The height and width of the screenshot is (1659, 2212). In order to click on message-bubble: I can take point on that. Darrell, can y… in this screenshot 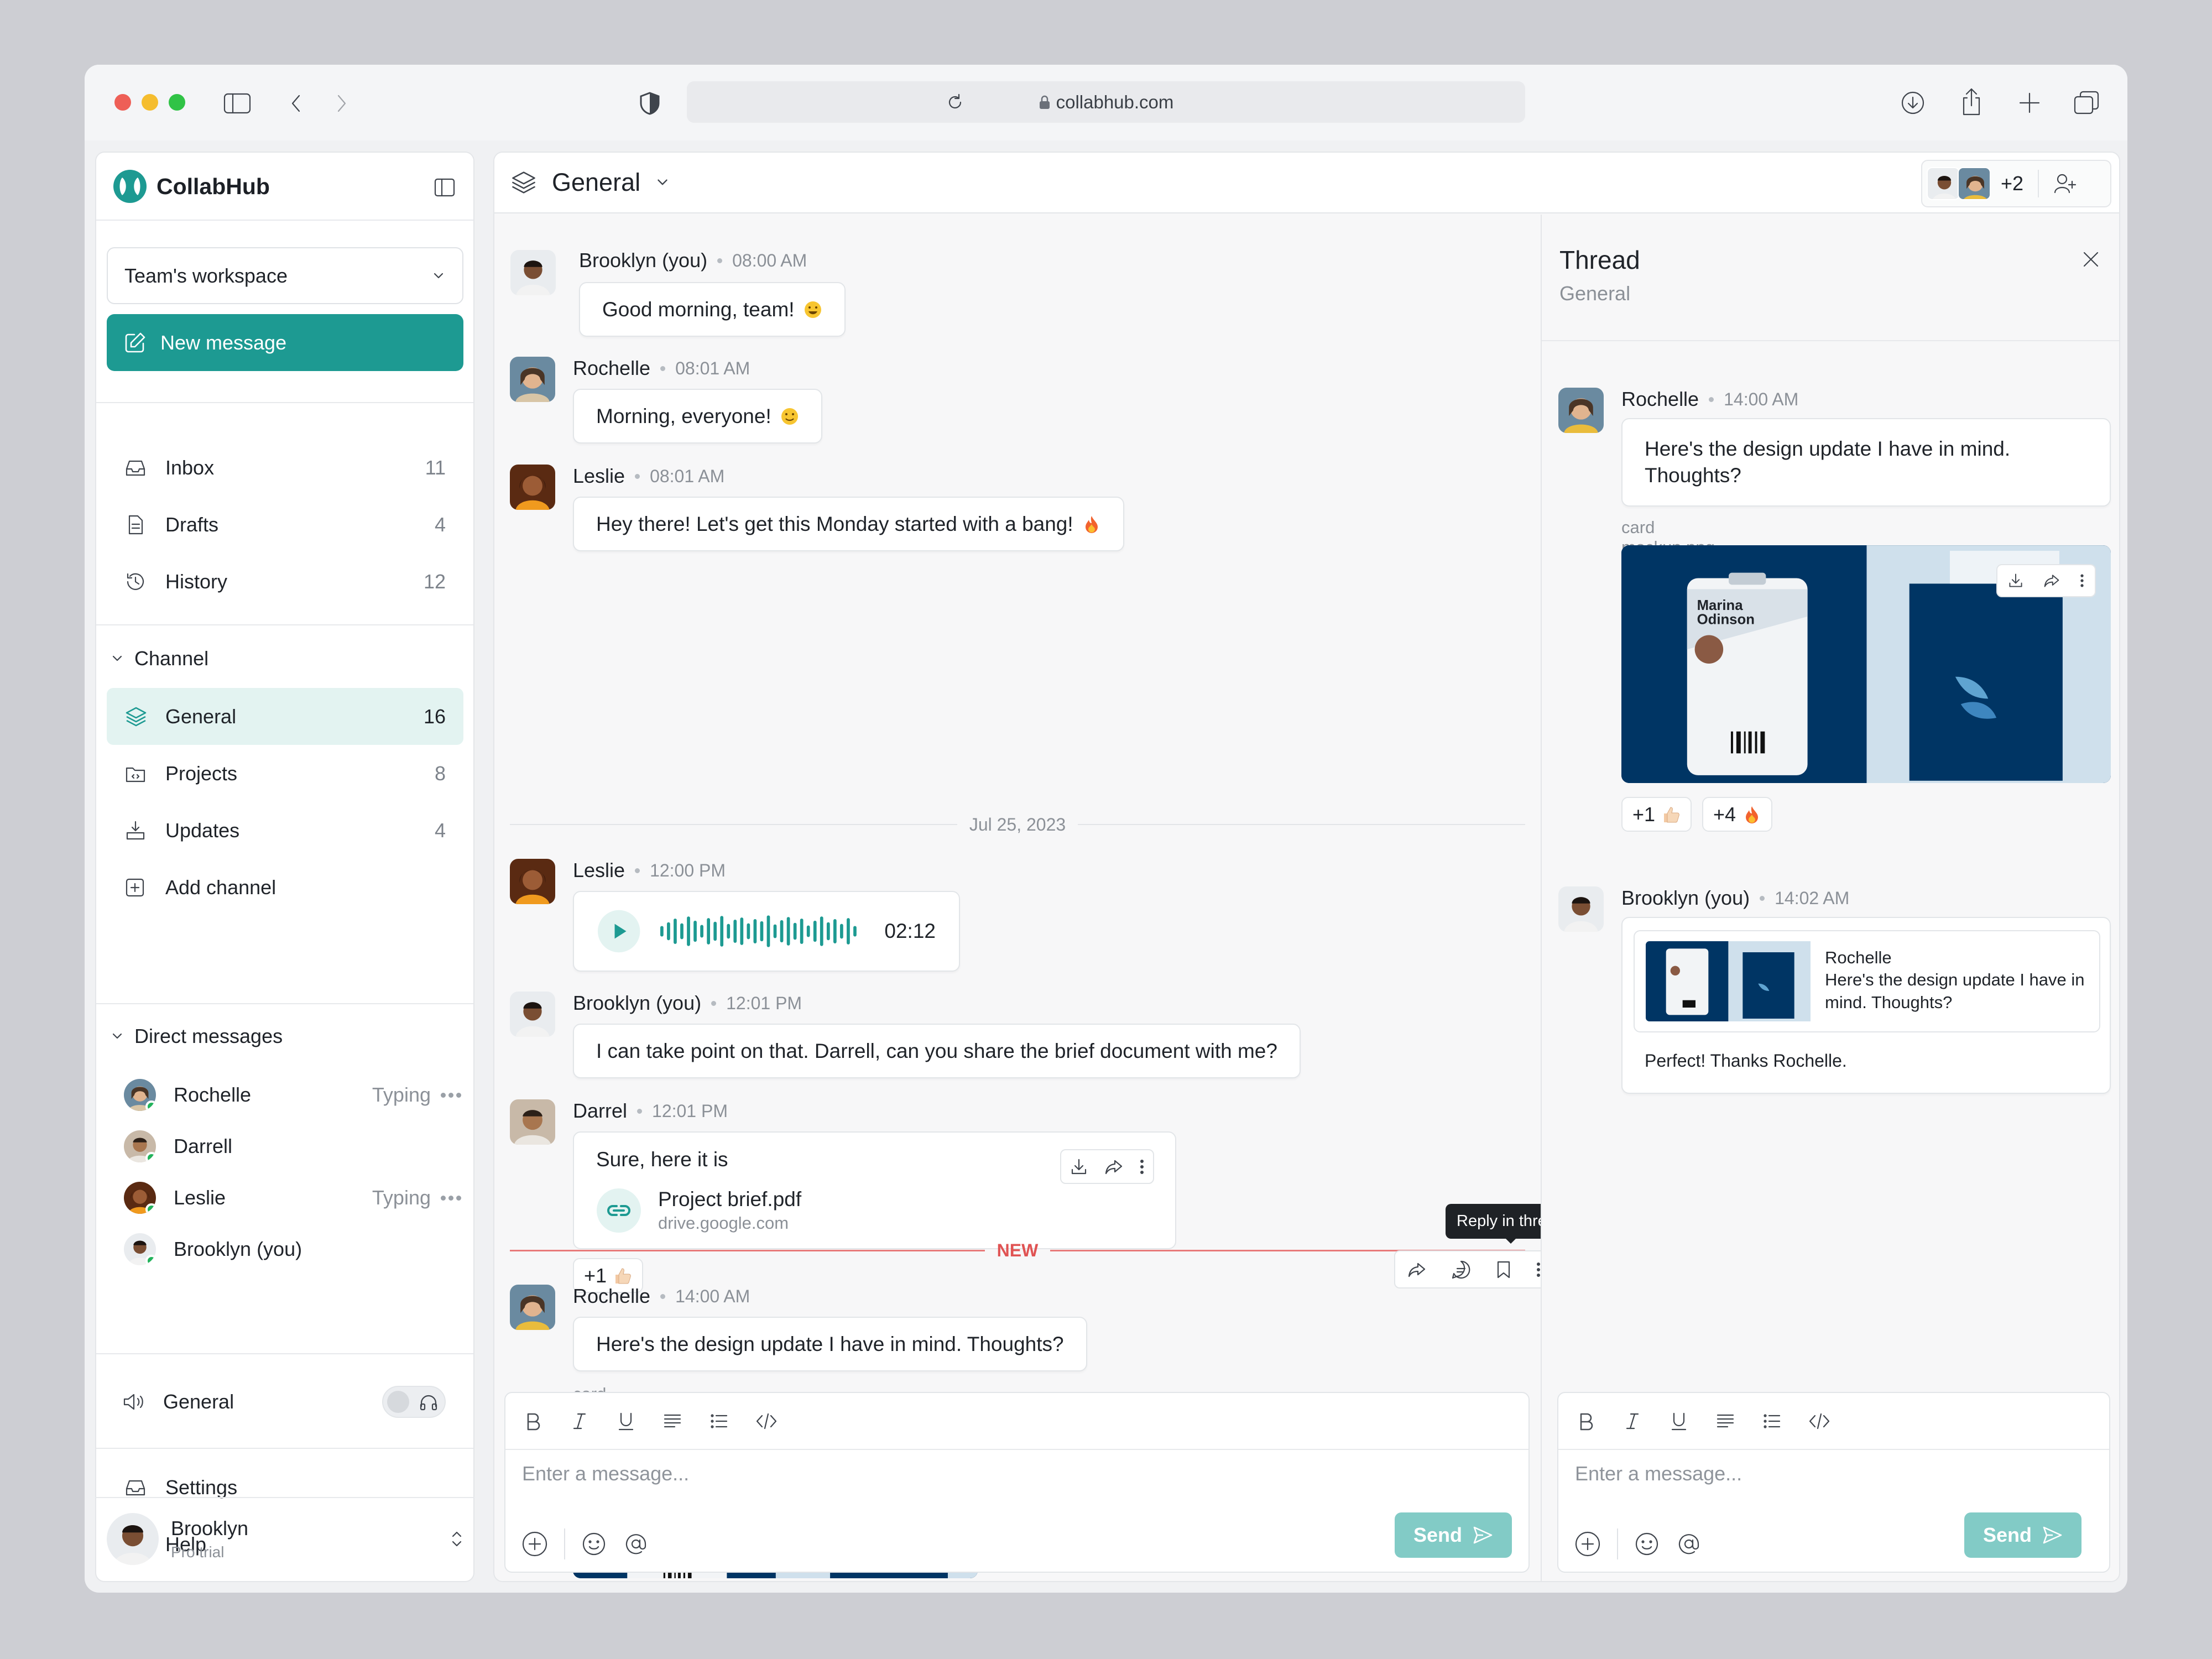, I will do `click(937, 1051)`.